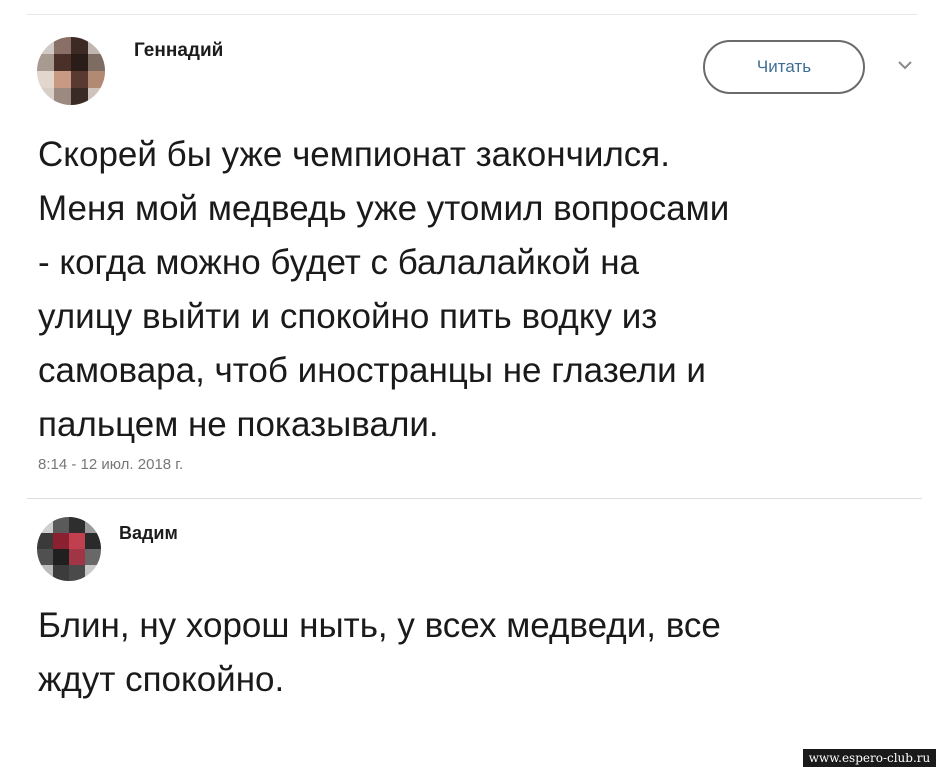  Describe the element at coordinates (472, 14) in the screenshot. I see `top-border` at that location.